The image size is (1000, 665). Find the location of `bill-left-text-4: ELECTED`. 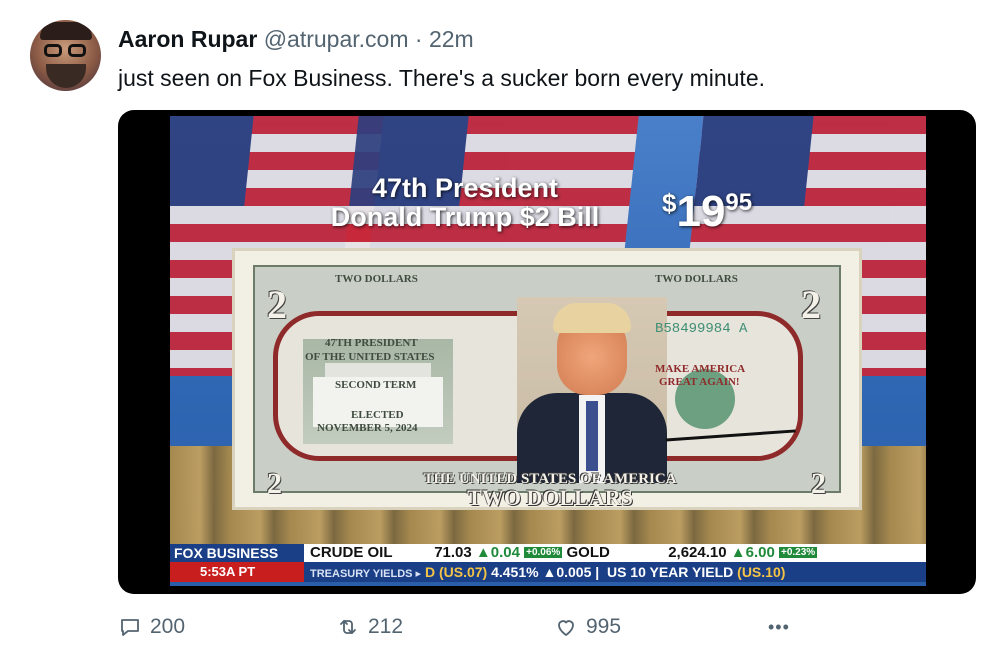

bill-left-text-4: ELECTED is located at coordinates (377, 415).